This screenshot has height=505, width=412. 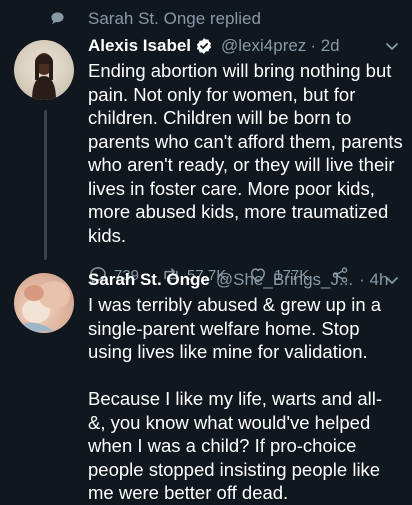 I want to click on reply-context: Sarah St. Onge replied, so click(x=156, y=19).